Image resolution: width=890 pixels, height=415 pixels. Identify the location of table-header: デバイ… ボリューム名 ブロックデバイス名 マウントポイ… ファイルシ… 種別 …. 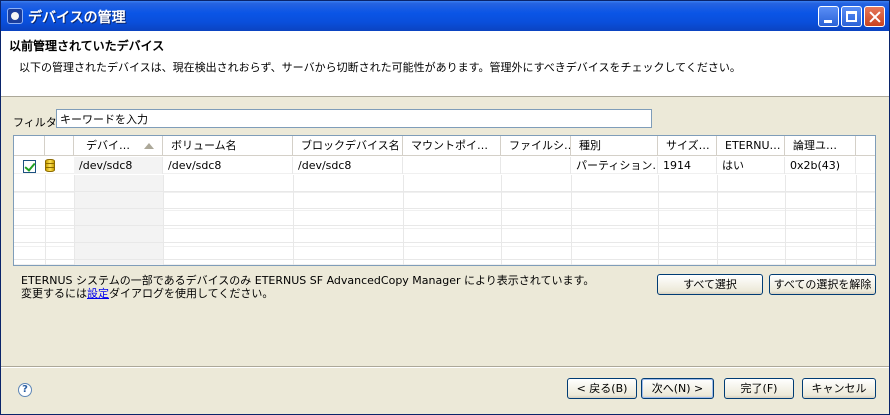
(444, 146).